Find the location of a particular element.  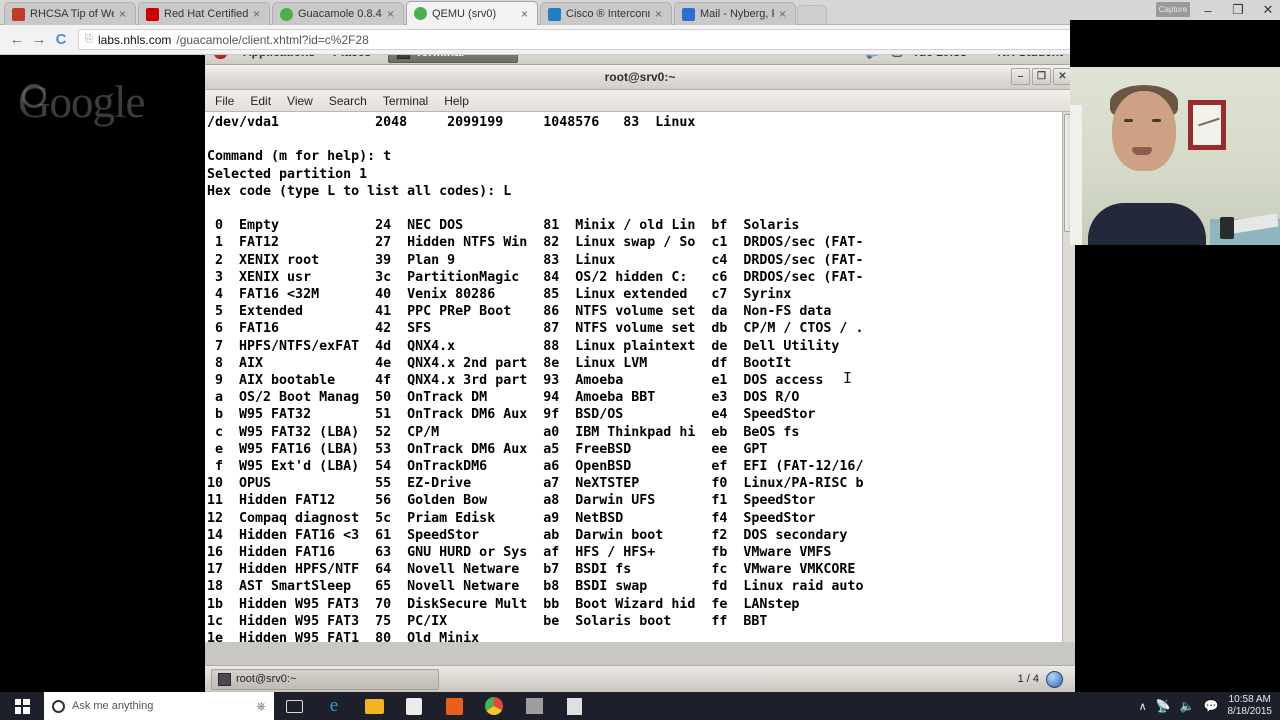

workspace-indicator: 1 / 4 is located at coordinates (1028, 679).